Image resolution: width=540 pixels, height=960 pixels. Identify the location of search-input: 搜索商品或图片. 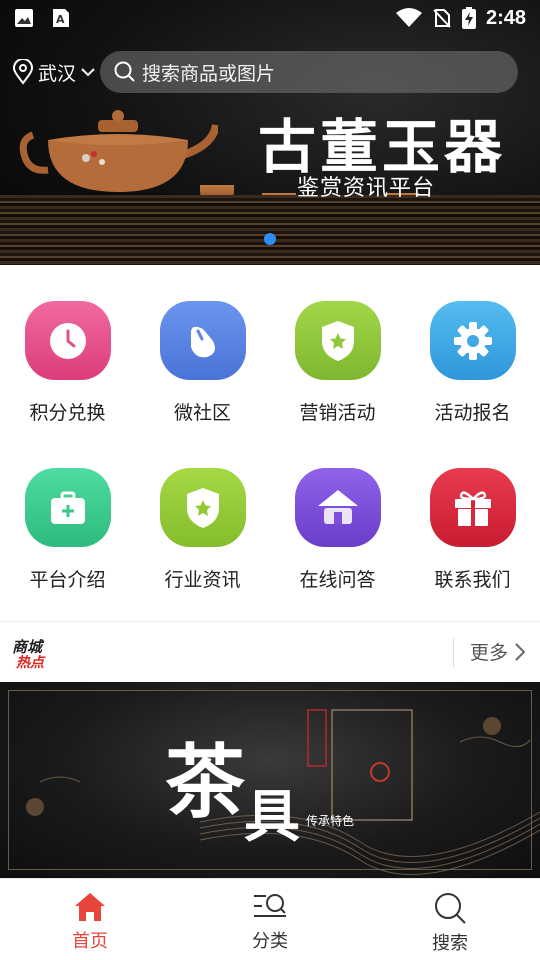
(309, 72).